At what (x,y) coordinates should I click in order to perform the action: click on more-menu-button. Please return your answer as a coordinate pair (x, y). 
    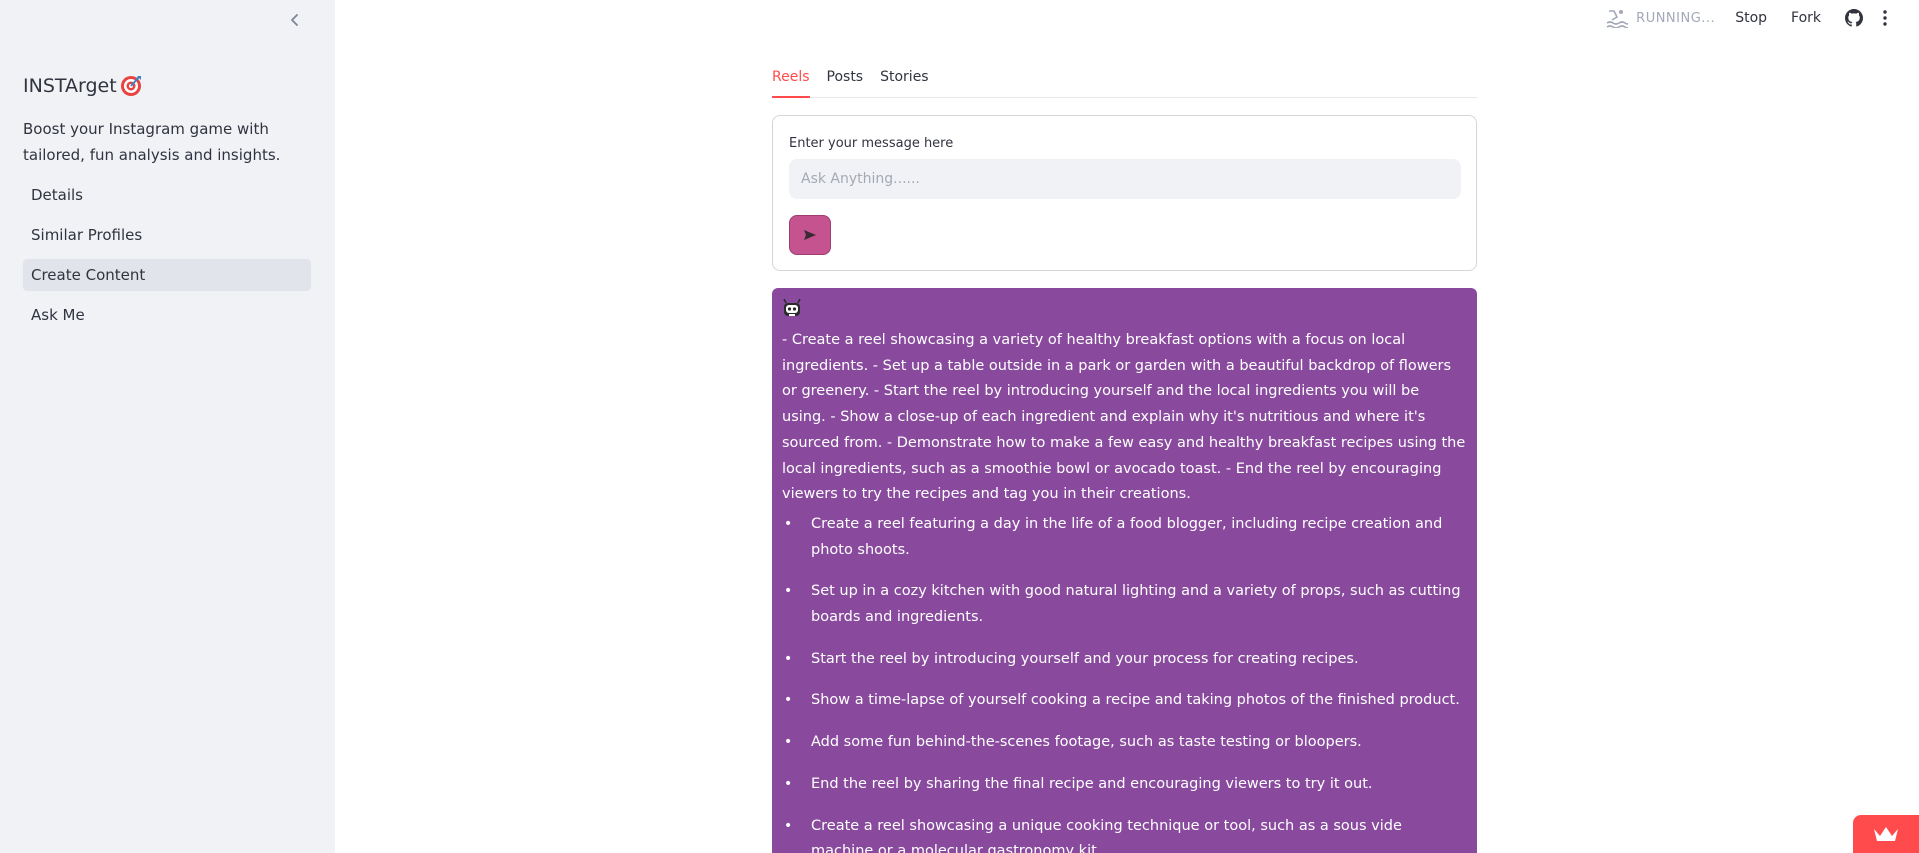
    Looking at the image, I should click on (1885, 18).